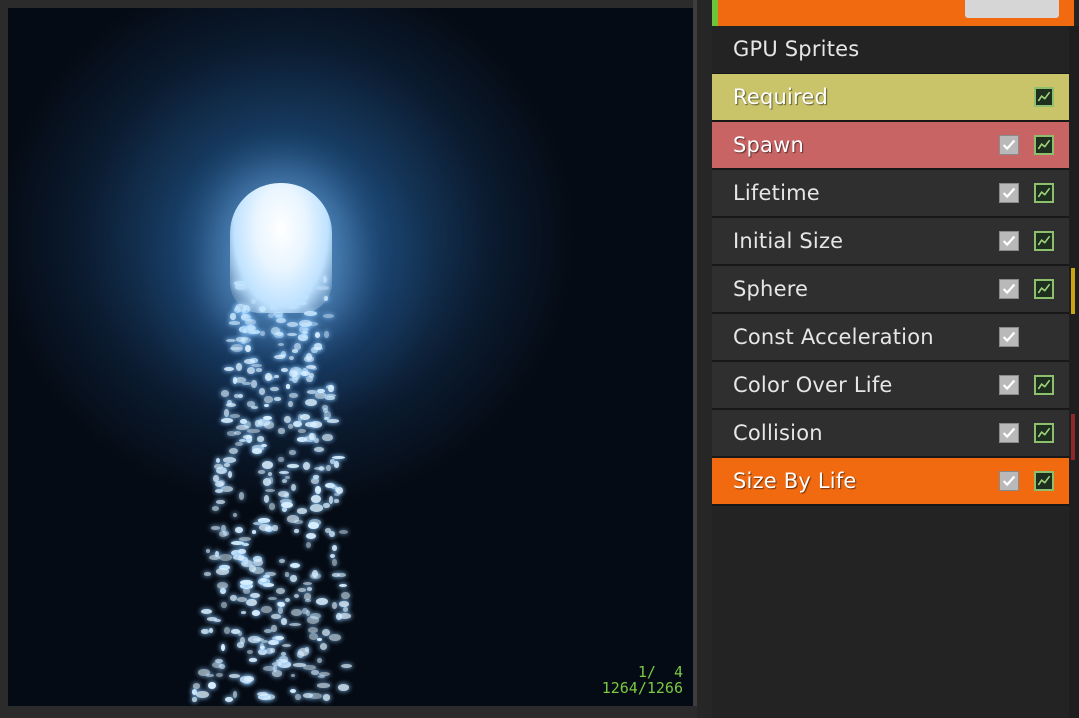 The image size is (1079, 718). What do you see at coordinates (769, 145) in the screenshot?
I see `module-label: Spawn` at bounding box center [769, 145].